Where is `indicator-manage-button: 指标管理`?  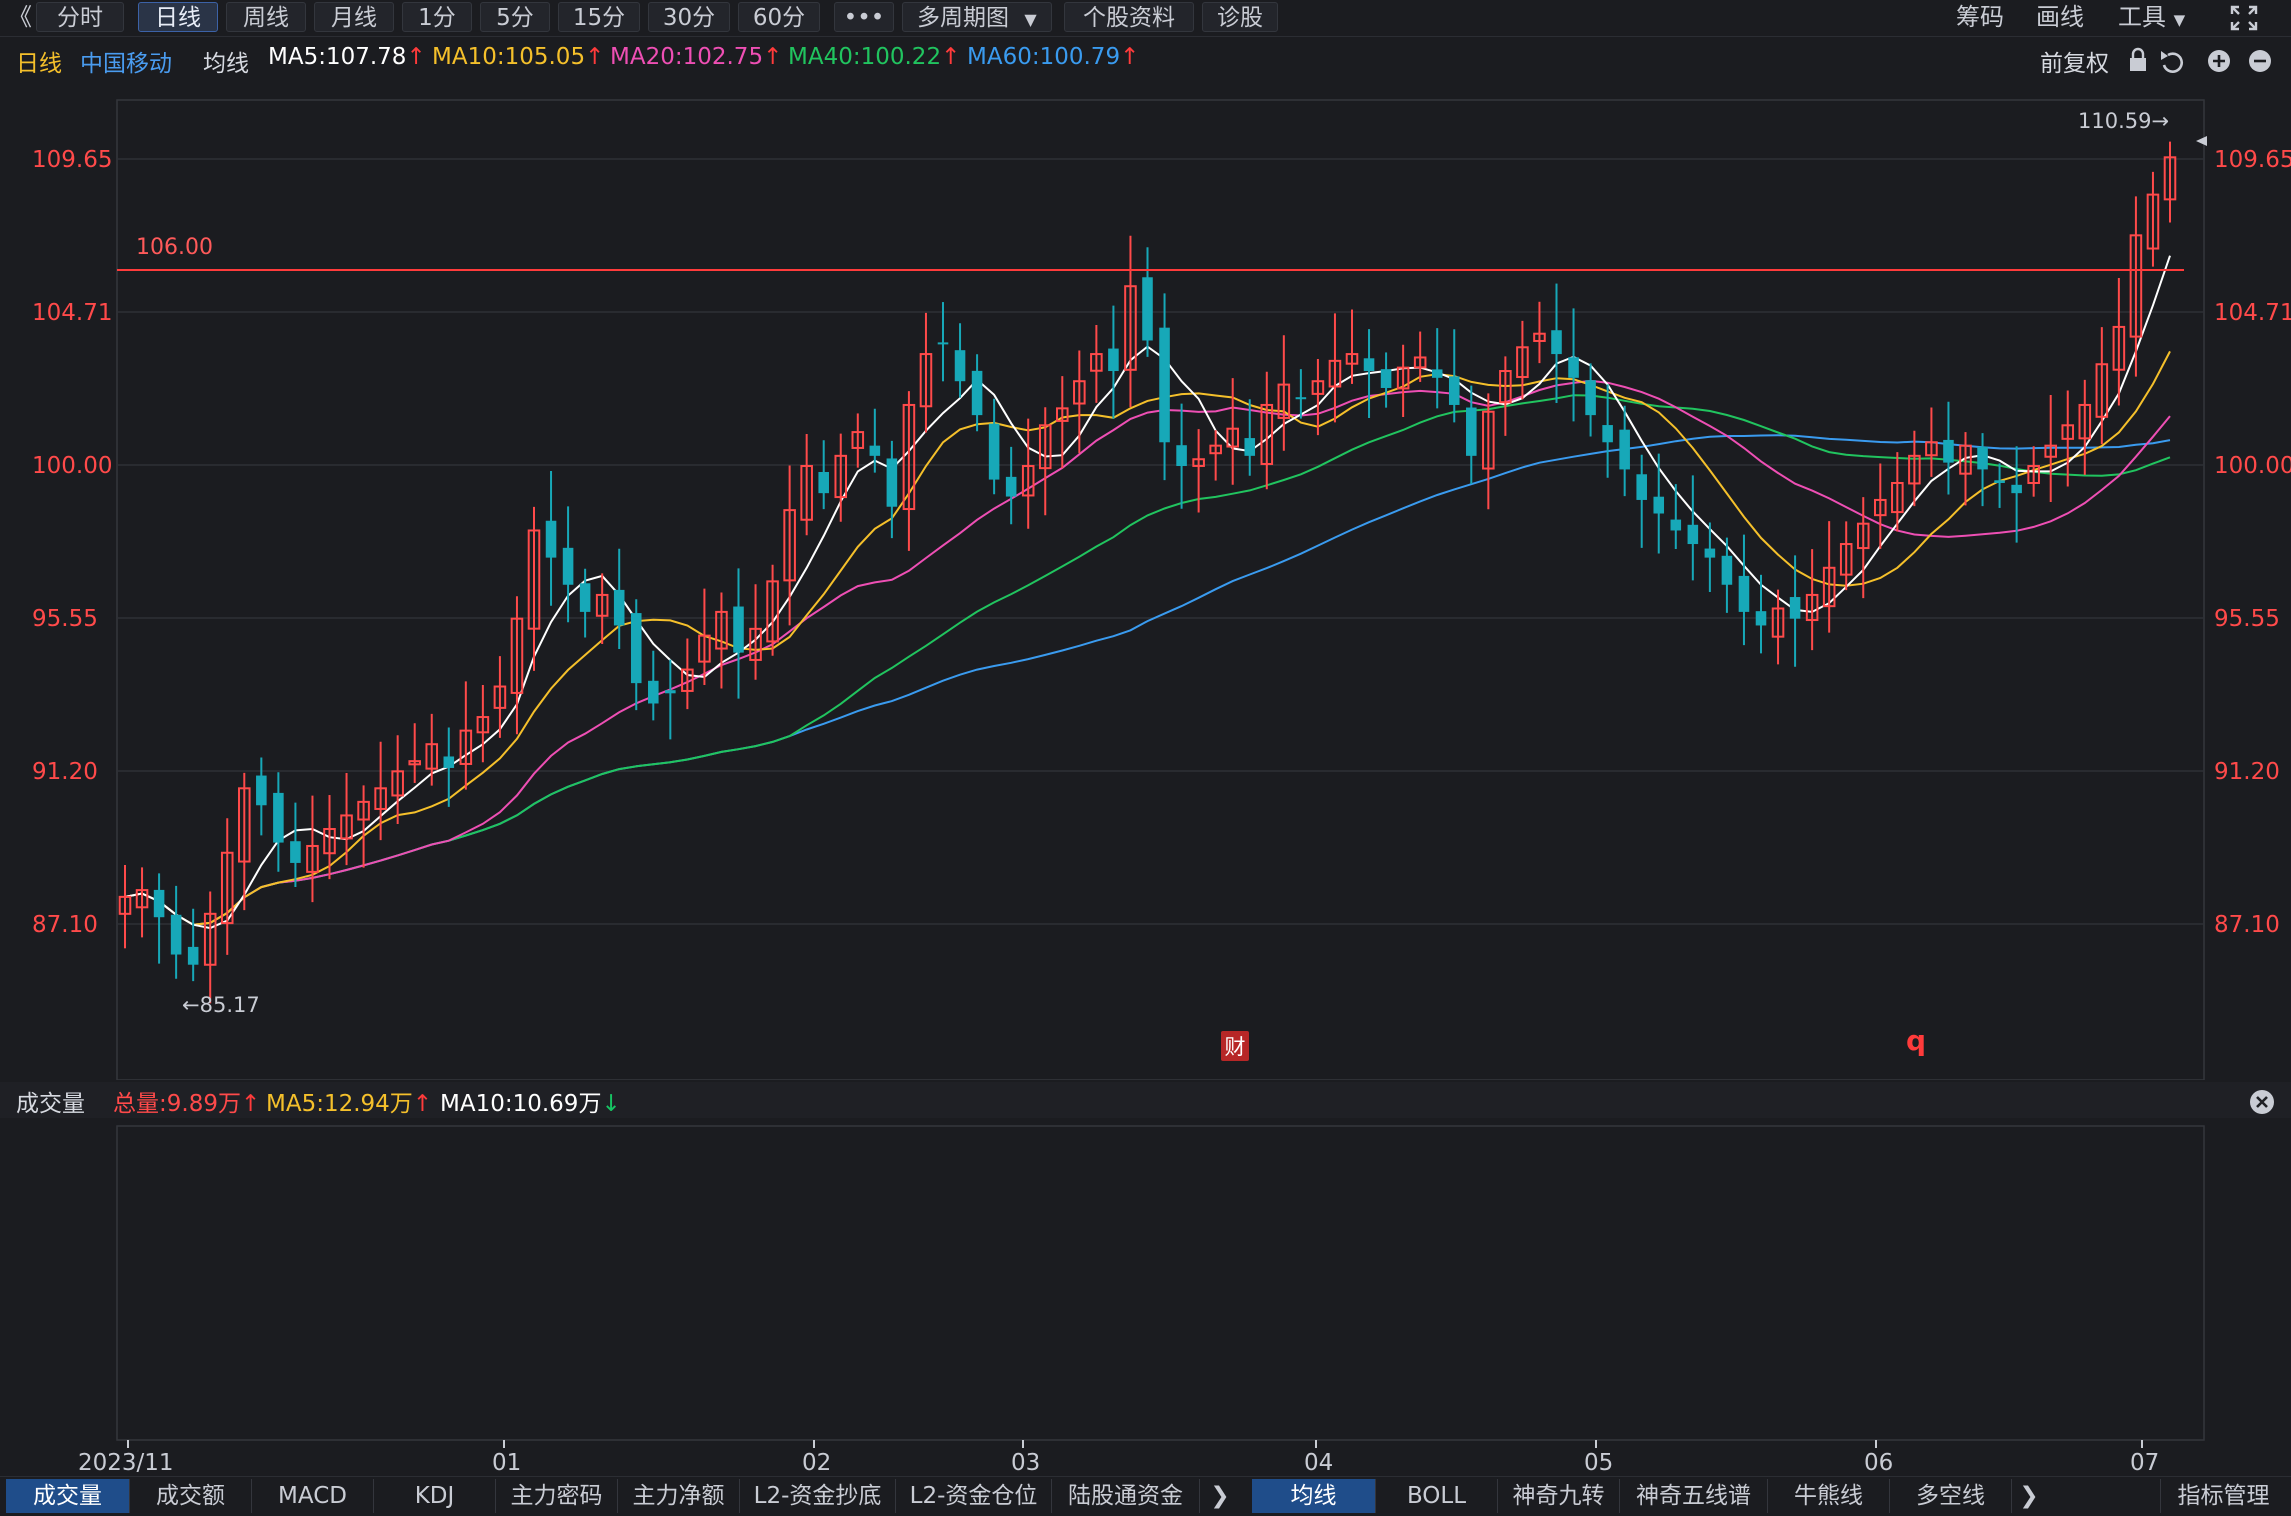 indicator-manage-button: 指标管理 is located at coordinates (2223, 1496).